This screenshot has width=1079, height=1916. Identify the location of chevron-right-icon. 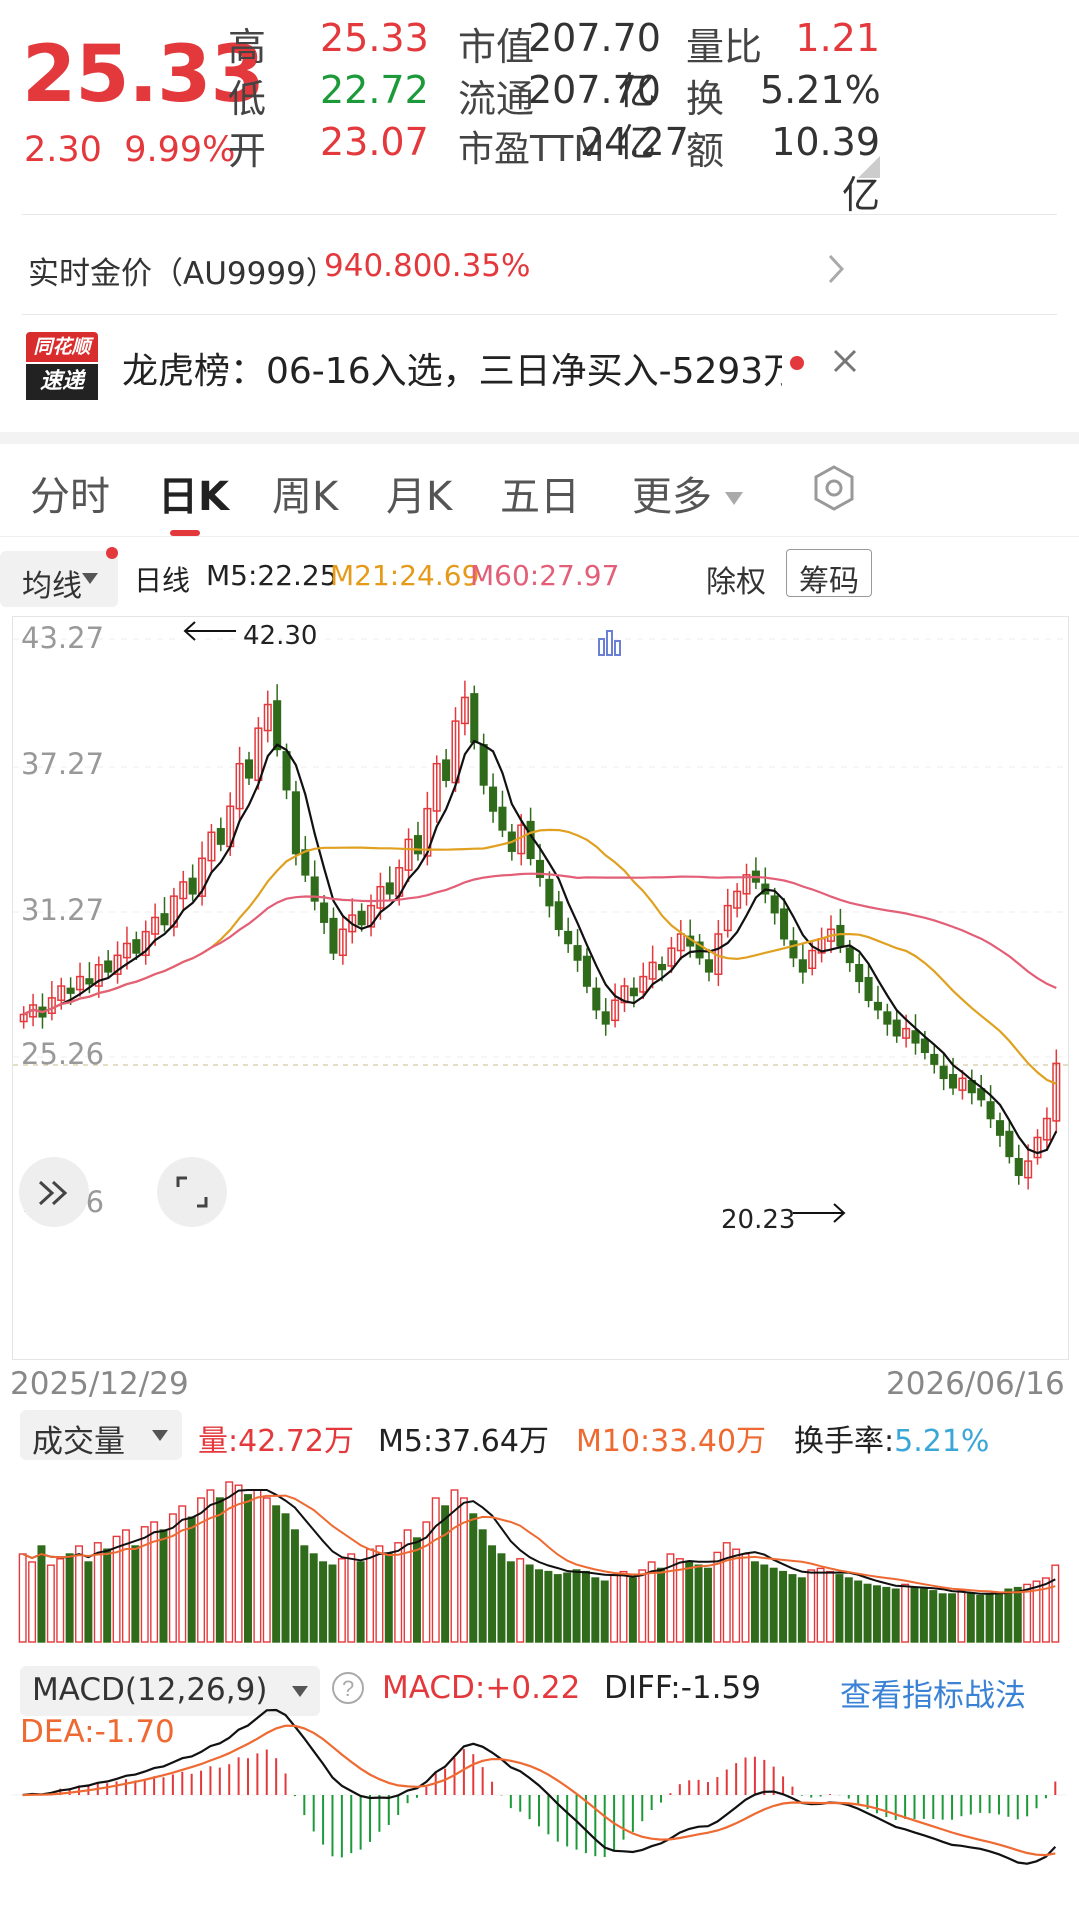
(836, 269).